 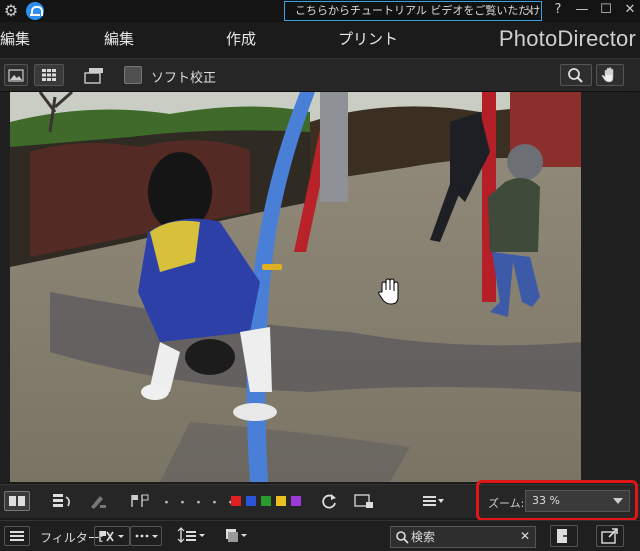 I want to click on stack-icon, so click(x=236, y=535).